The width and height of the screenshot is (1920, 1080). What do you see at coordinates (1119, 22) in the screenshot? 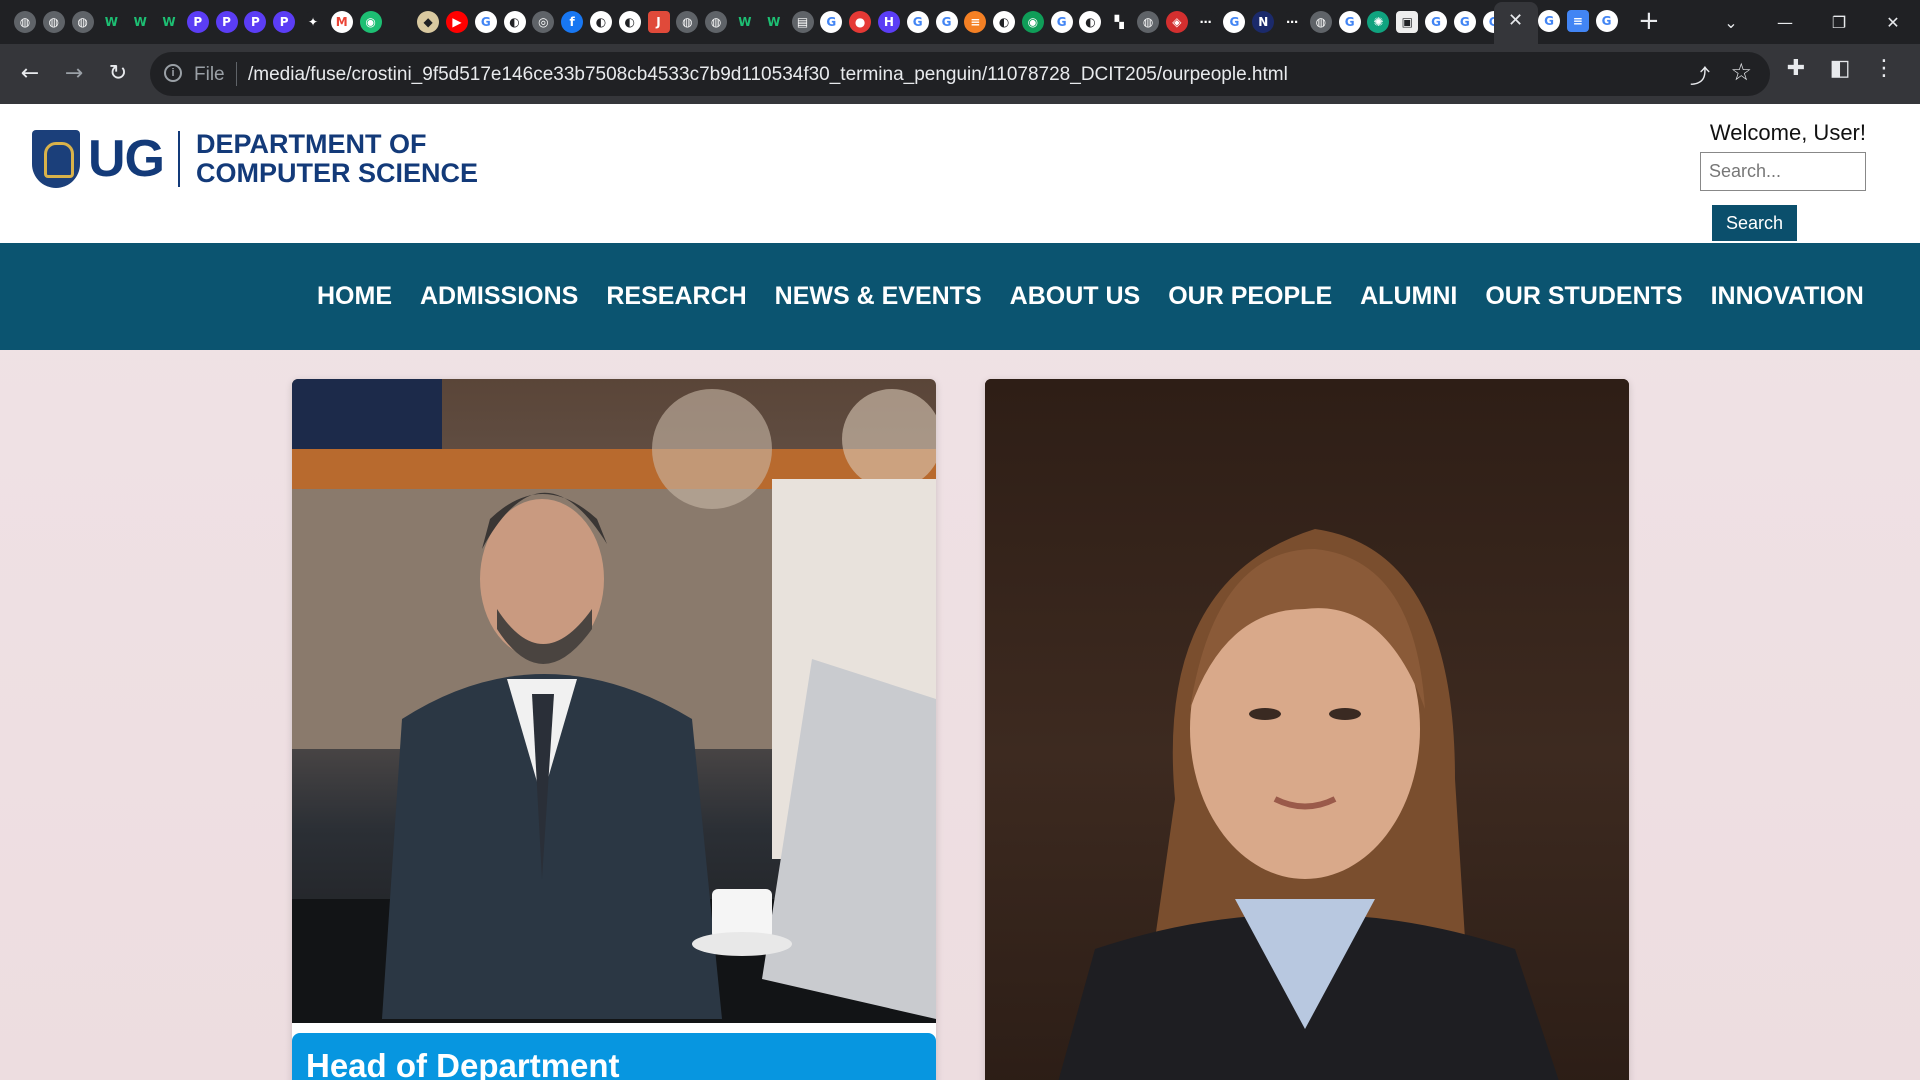
I see `chart-icon: ▚` at bounding box center [1119, 22].